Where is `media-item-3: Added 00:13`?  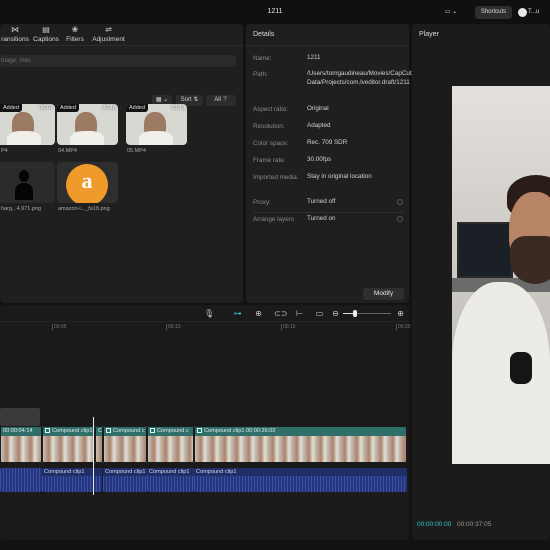
media-item-3: Added 00:13 is located at coordinates (156, 124).